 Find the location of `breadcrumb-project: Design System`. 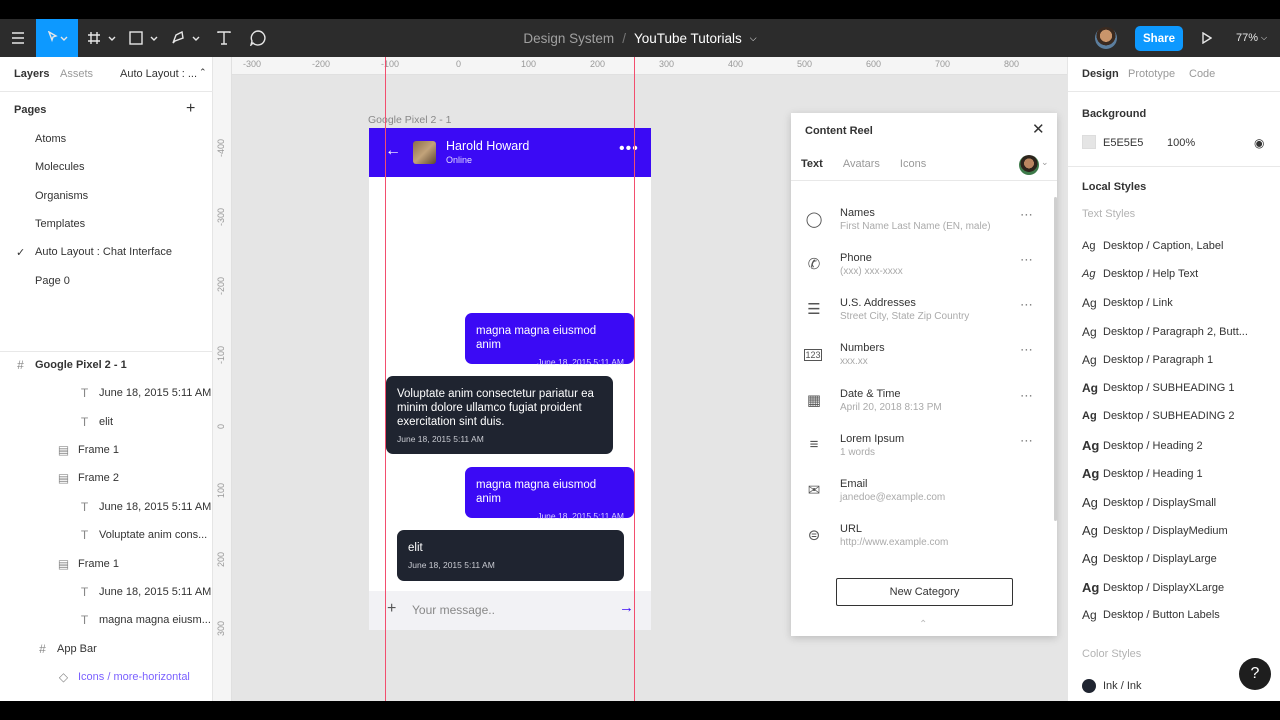

breadcrumb-project: Design System is located at coordinates (568, 38).